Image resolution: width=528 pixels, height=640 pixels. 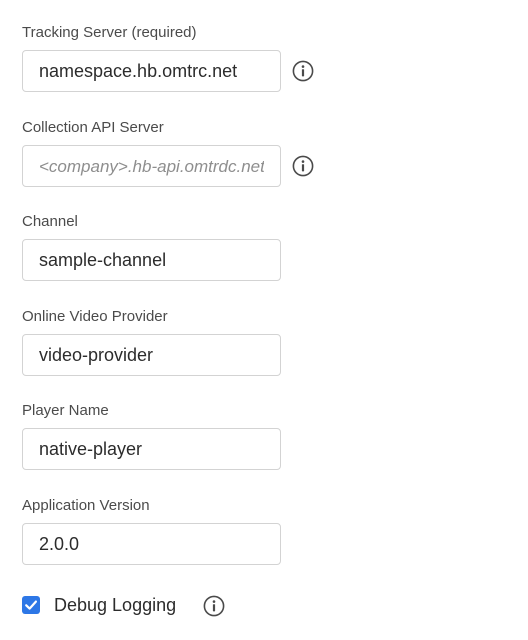 I want to click on channel-field: Channel, so click(x=272, y=236).